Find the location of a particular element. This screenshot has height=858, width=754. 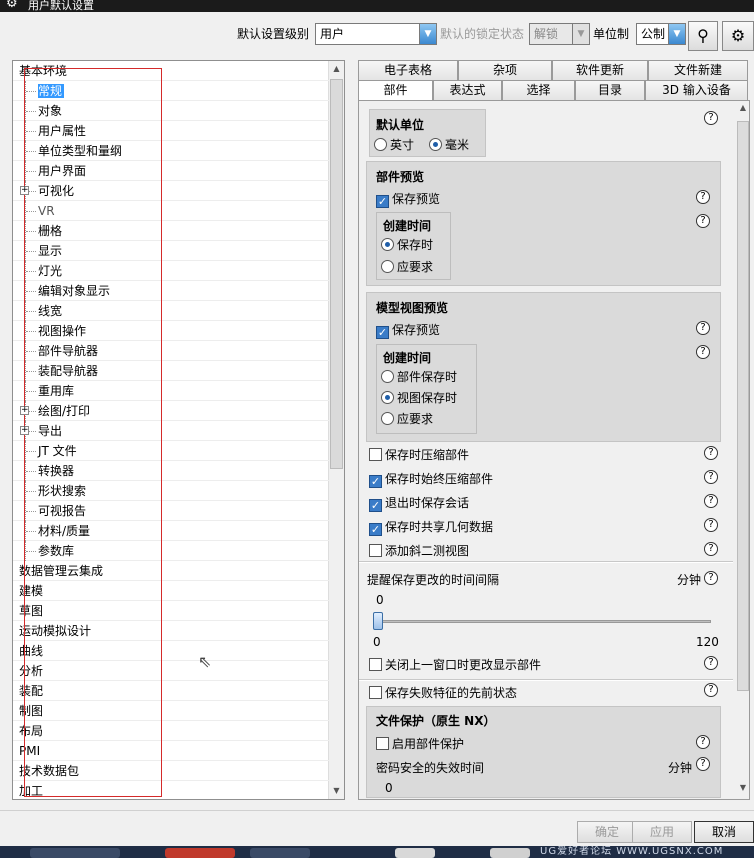

tree-item: 参数库 is located at coordinates (171, 551).